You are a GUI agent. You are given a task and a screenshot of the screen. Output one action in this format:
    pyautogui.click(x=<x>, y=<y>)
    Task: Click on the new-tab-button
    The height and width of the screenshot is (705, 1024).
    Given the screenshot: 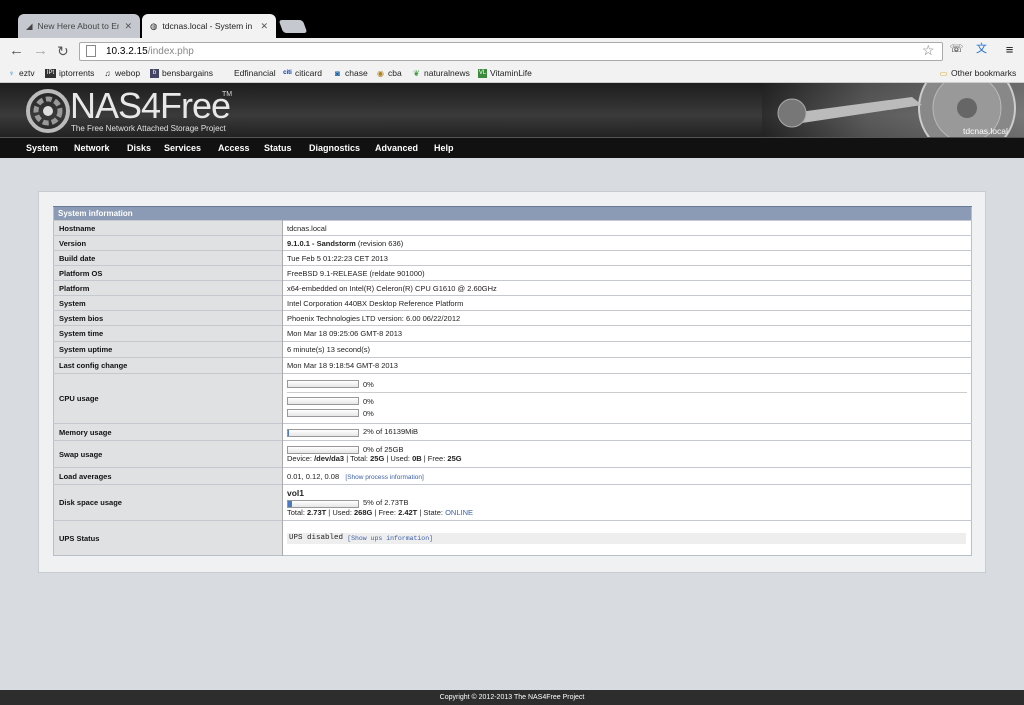 What is the action you would take?
    pyautogui.click(x=293, y=26)
    